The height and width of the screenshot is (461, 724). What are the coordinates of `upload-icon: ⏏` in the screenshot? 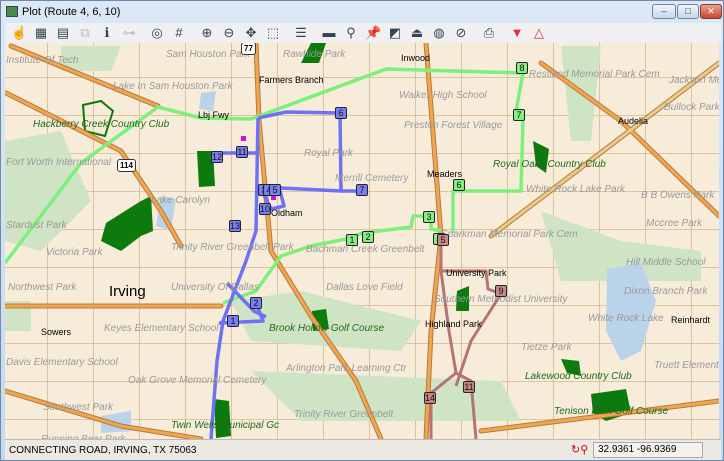 It's located at (417, 32).